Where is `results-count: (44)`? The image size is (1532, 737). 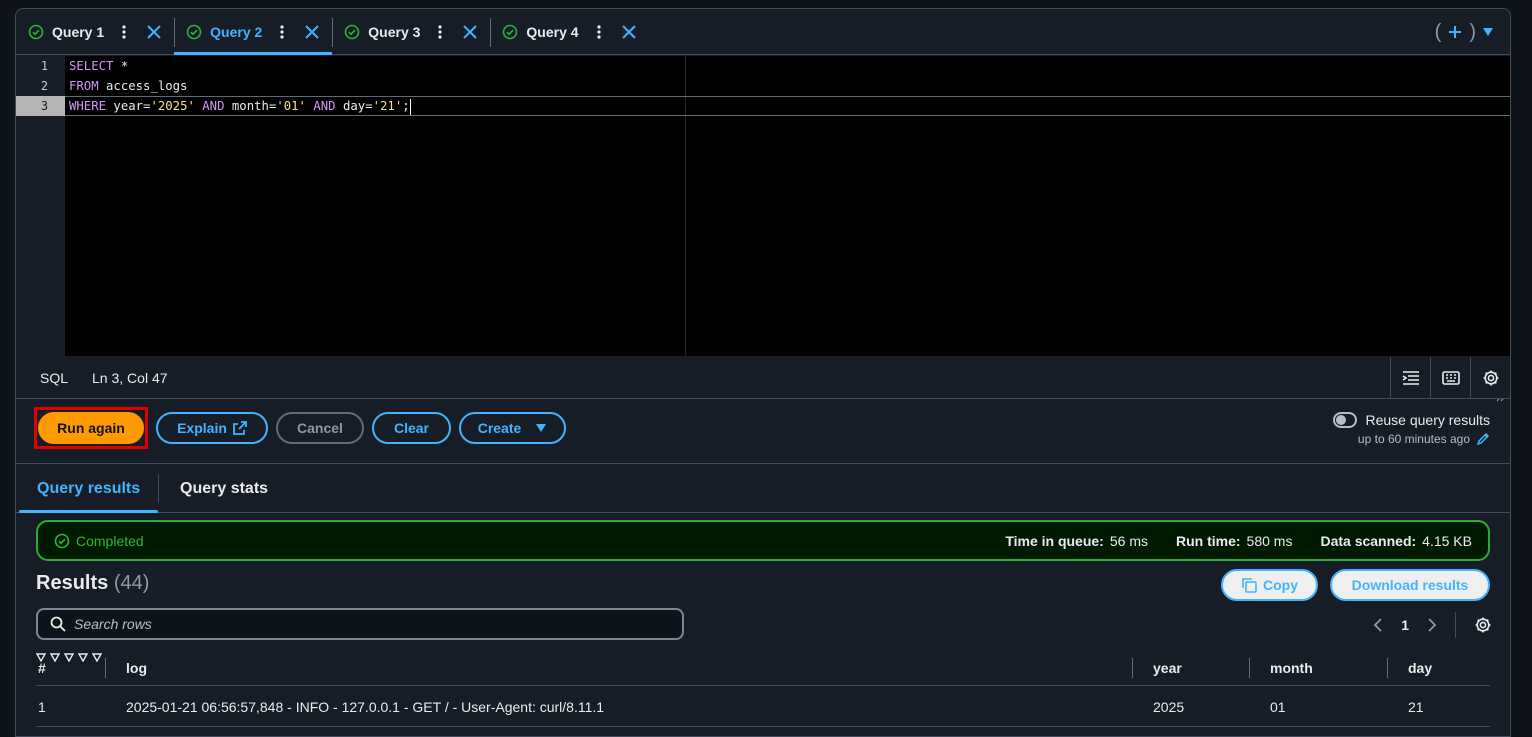 results-count: (44) is located at coordinates (131, 583).